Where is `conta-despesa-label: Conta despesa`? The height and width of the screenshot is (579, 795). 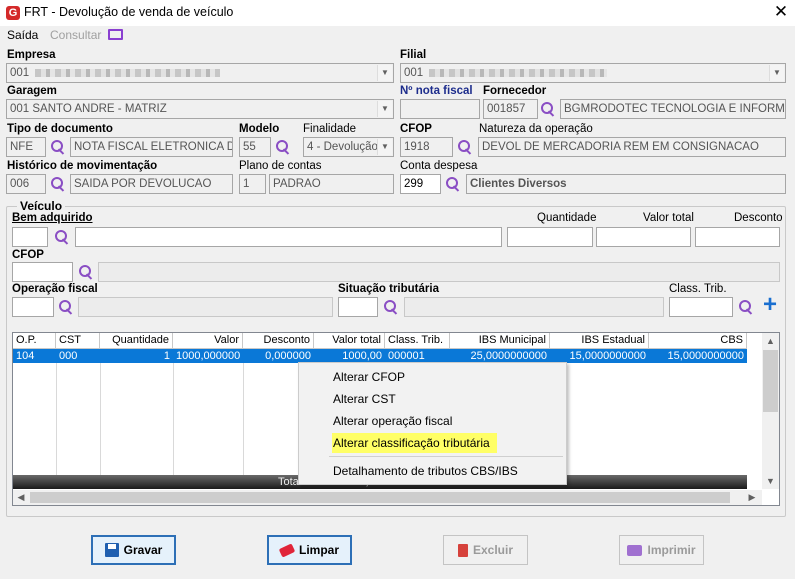 conta-despesa-label: Conta despesa is located at coordinates (439, 166).